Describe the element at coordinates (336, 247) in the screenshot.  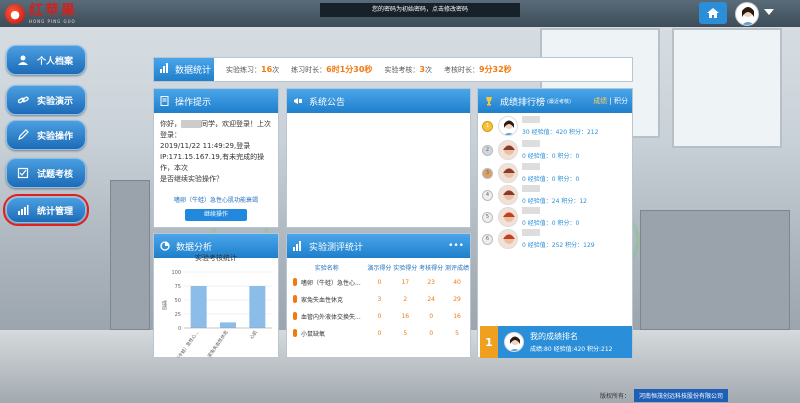
I see `panel-title: 实验测评统计` at that location.